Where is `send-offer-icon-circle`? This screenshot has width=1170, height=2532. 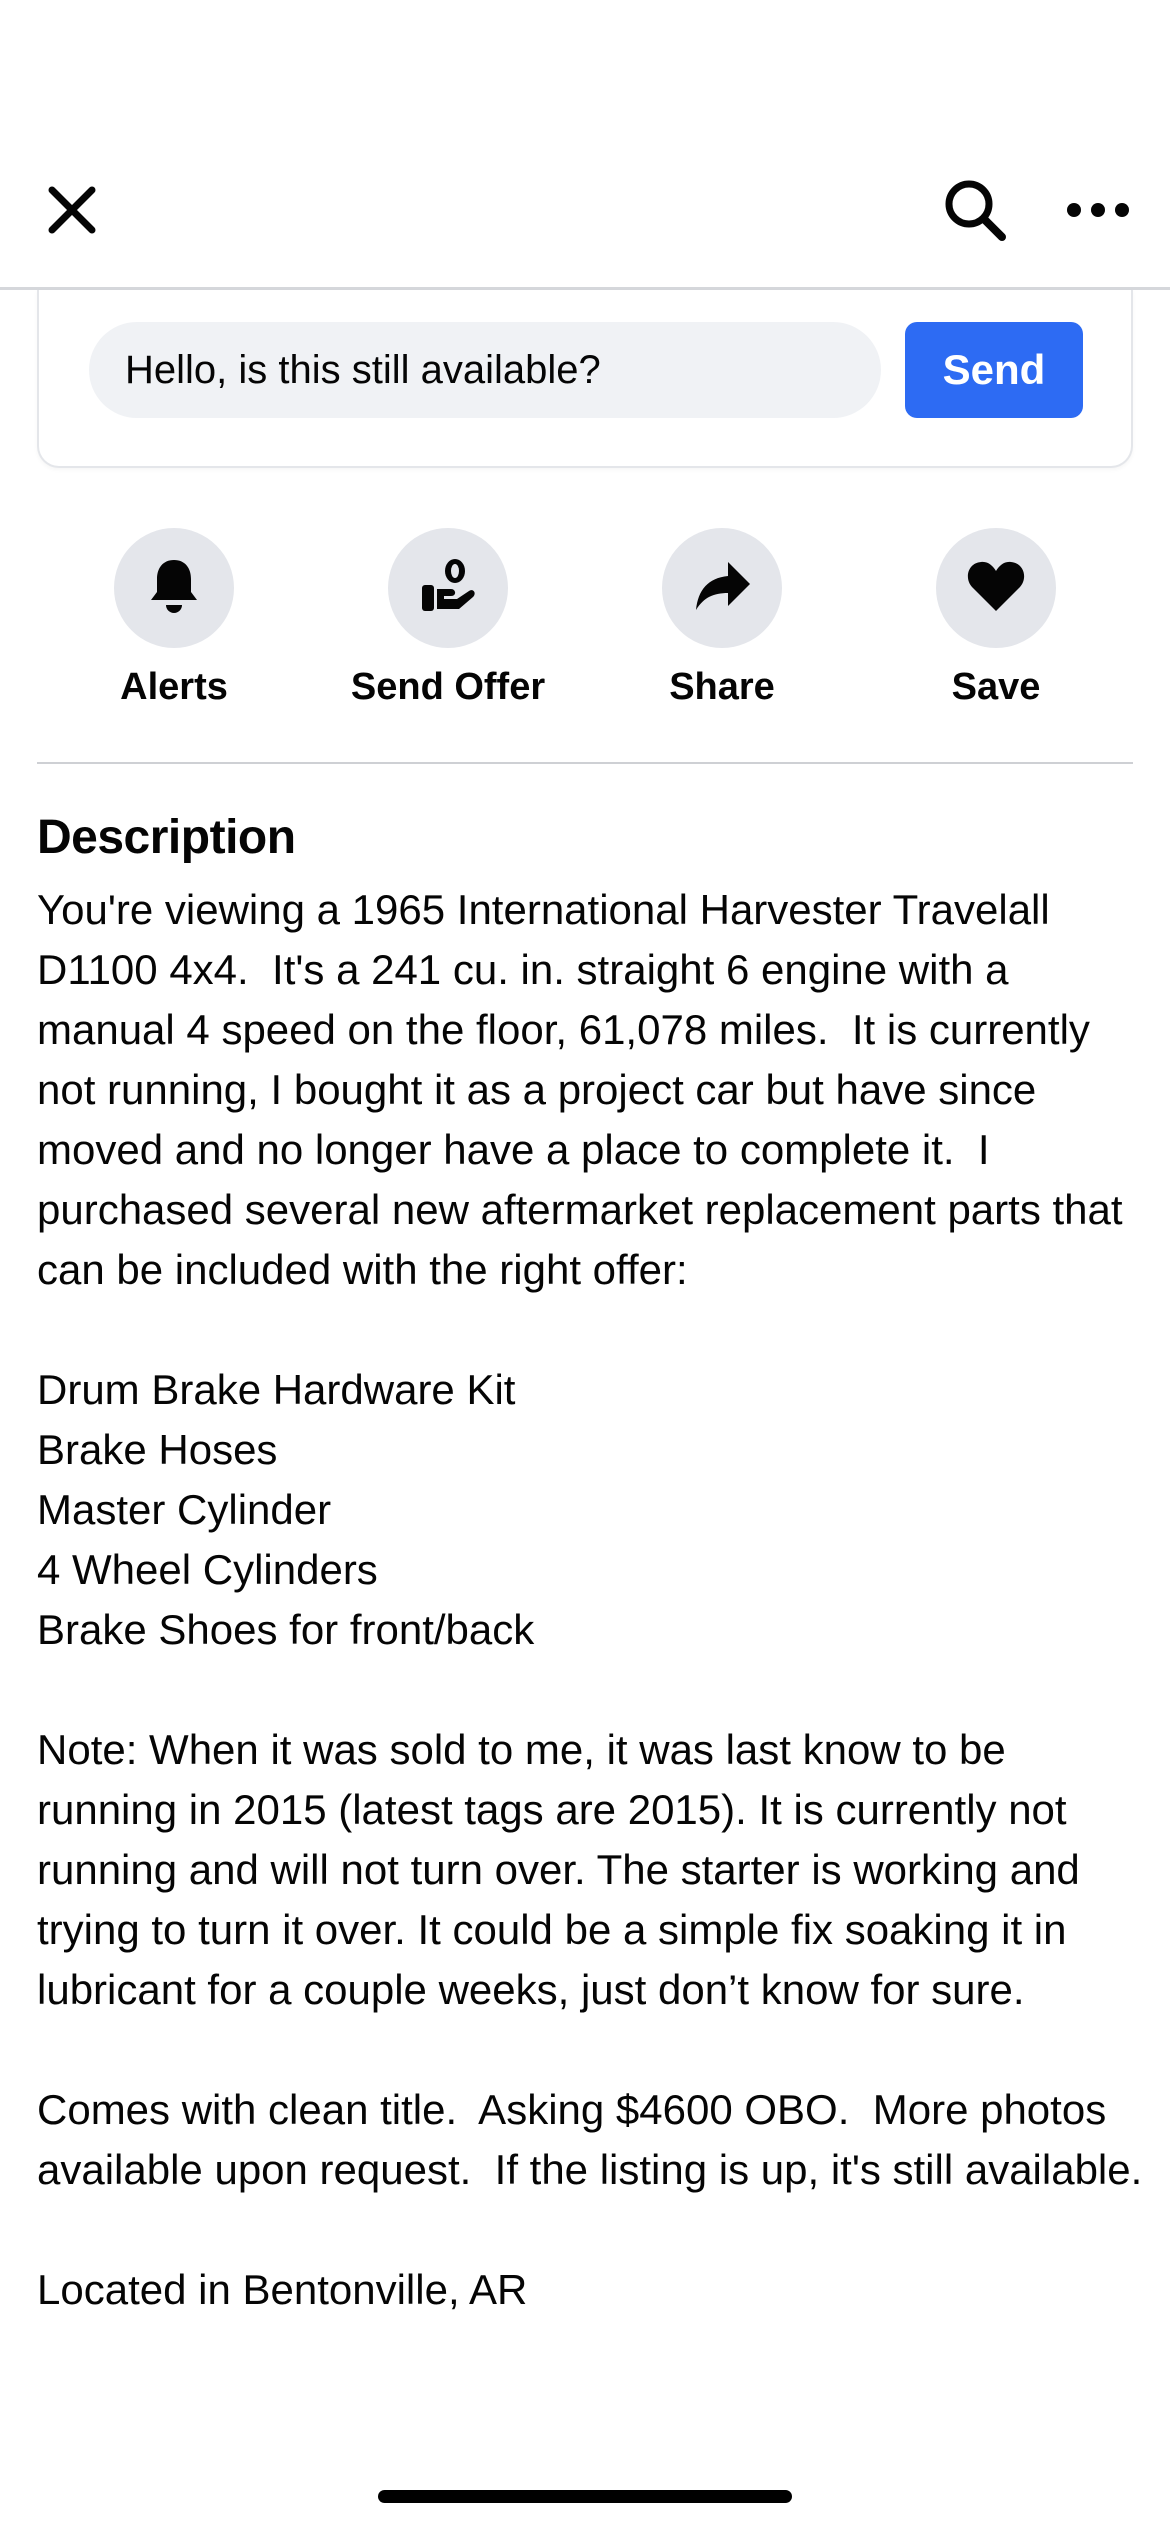 send-offer-icon-circle is located at coordinates (448, 588).